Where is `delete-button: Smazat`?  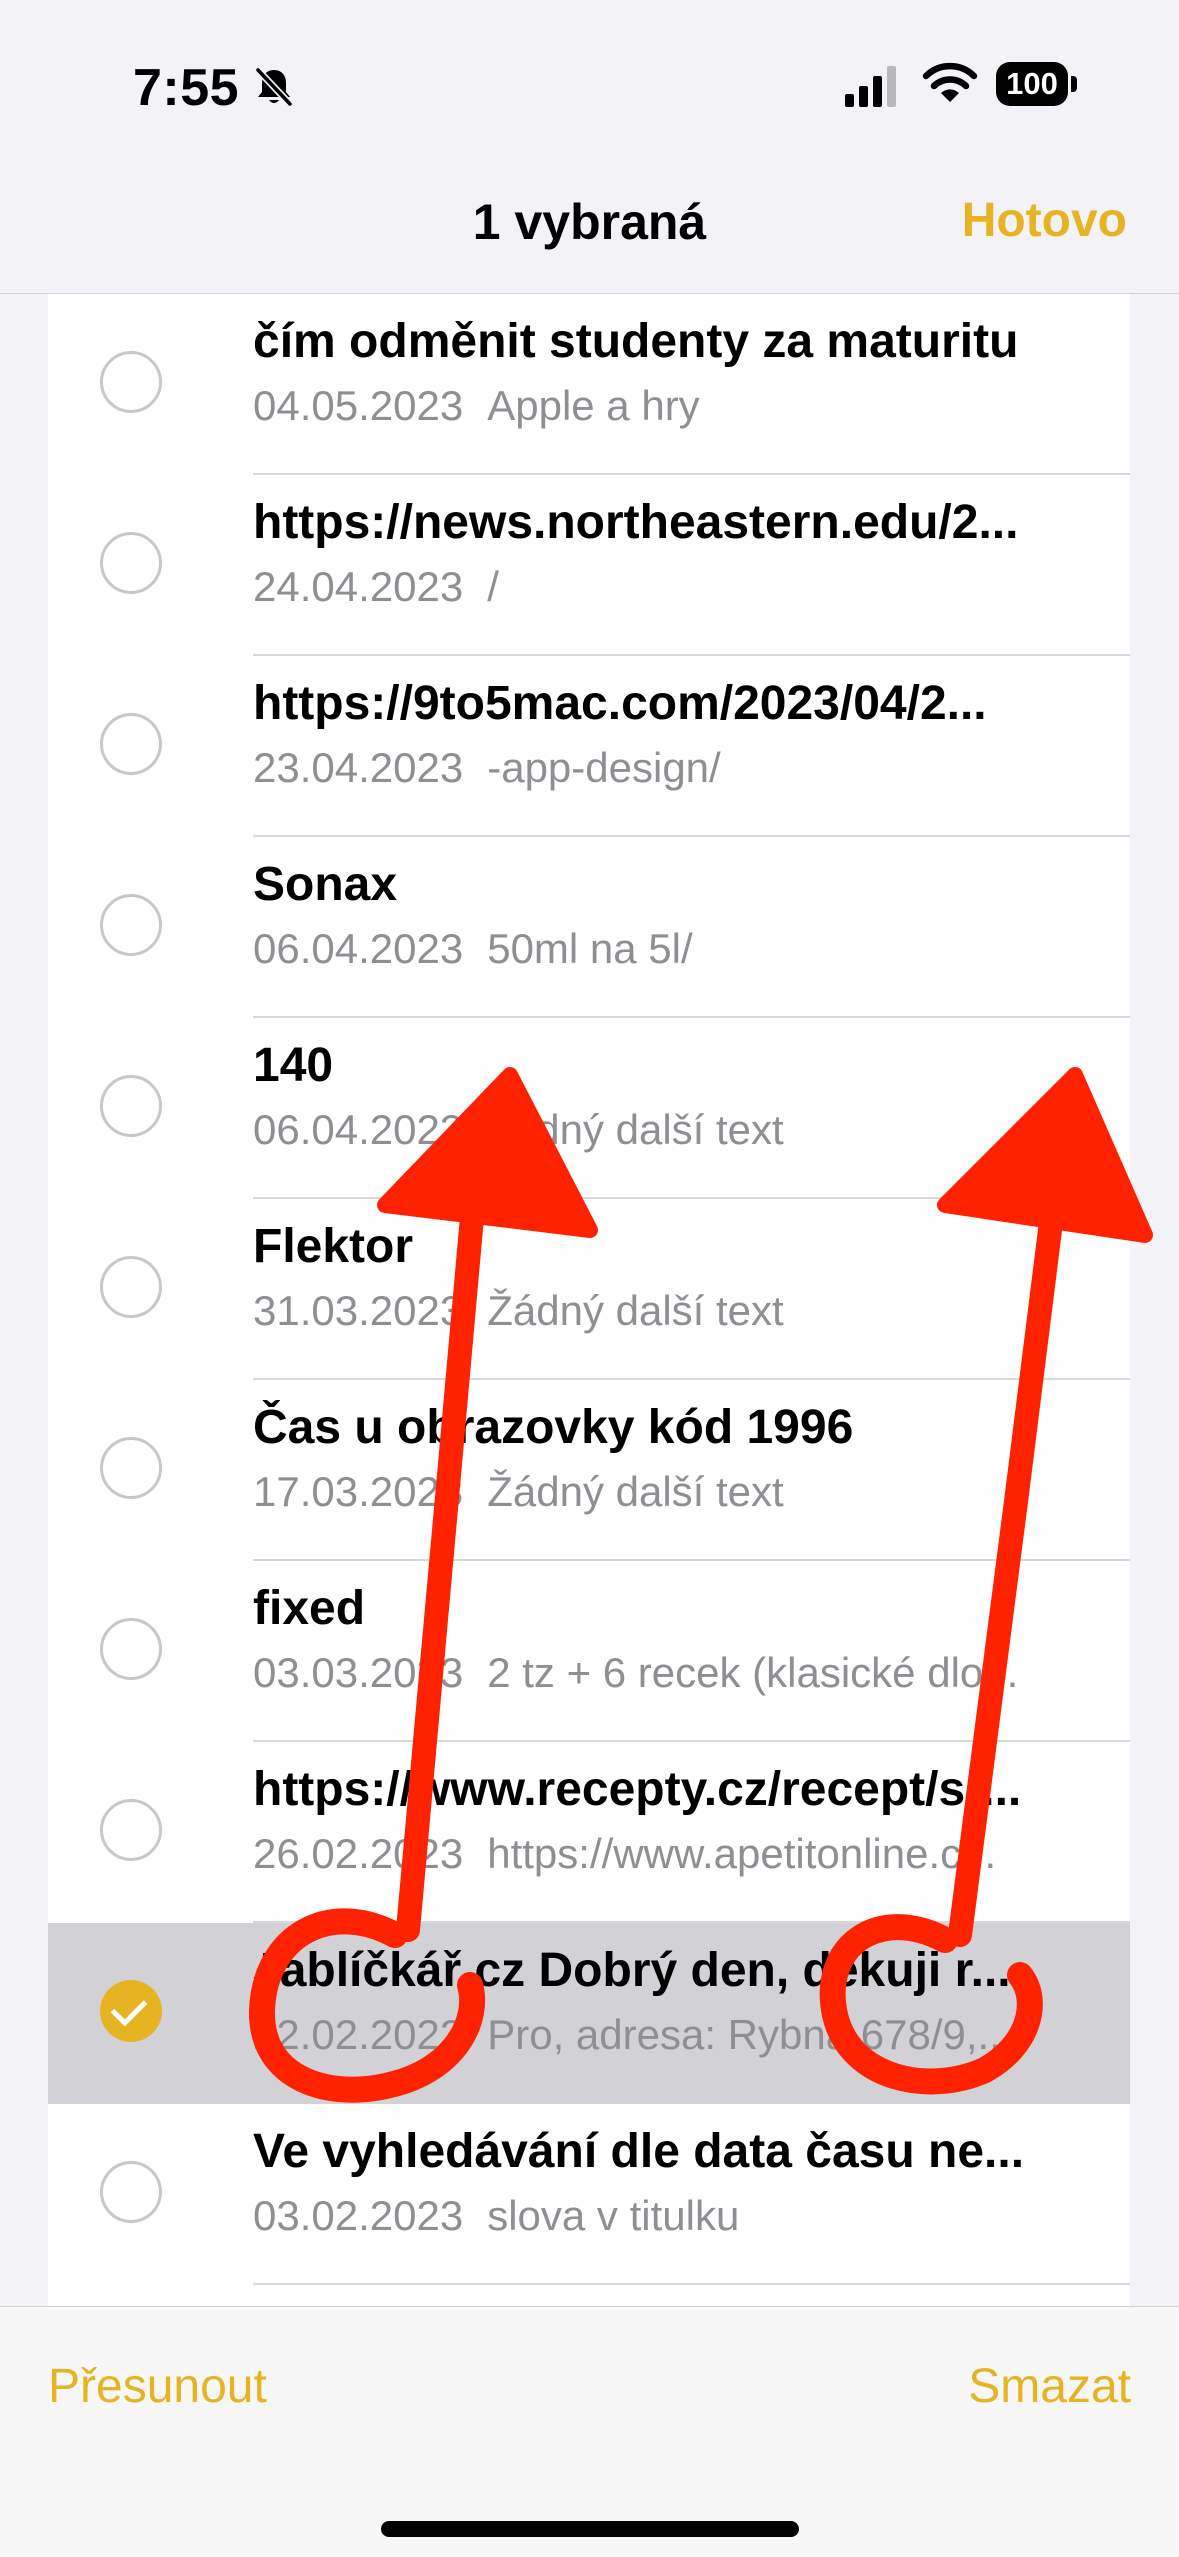 delete-button: Smazat is located at coordinates (1049, 2386).